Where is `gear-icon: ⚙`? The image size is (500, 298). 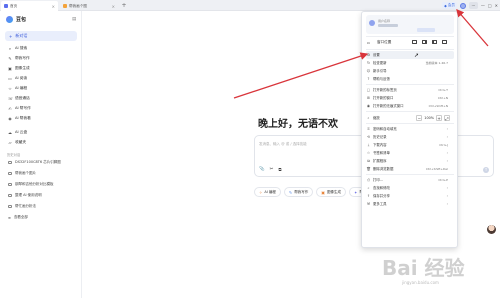 gear-icon: ⚙ is located at coordinates (368, 54).